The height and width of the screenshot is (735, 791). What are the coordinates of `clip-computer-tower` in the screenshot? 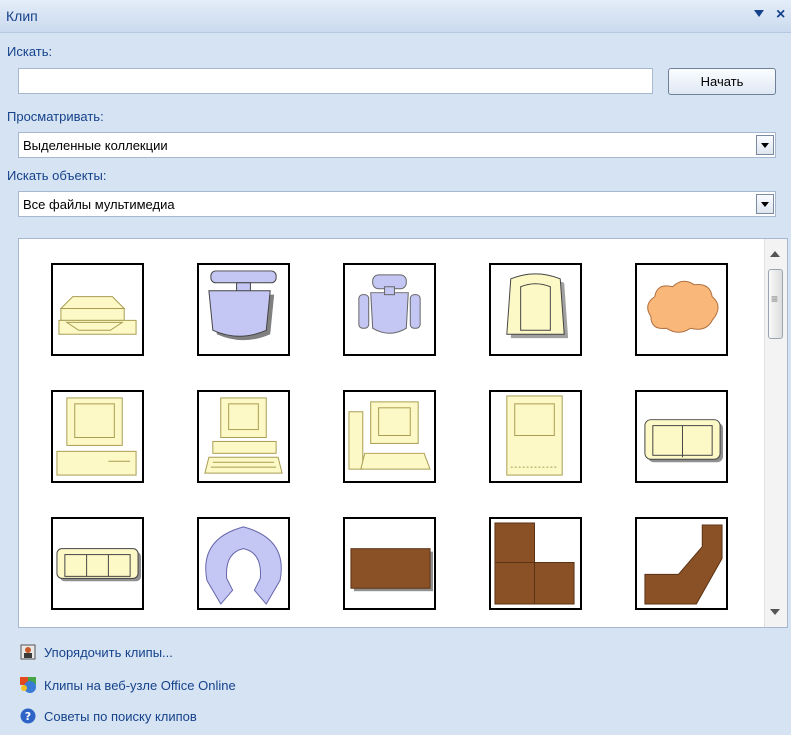 It's located at (389, 436).